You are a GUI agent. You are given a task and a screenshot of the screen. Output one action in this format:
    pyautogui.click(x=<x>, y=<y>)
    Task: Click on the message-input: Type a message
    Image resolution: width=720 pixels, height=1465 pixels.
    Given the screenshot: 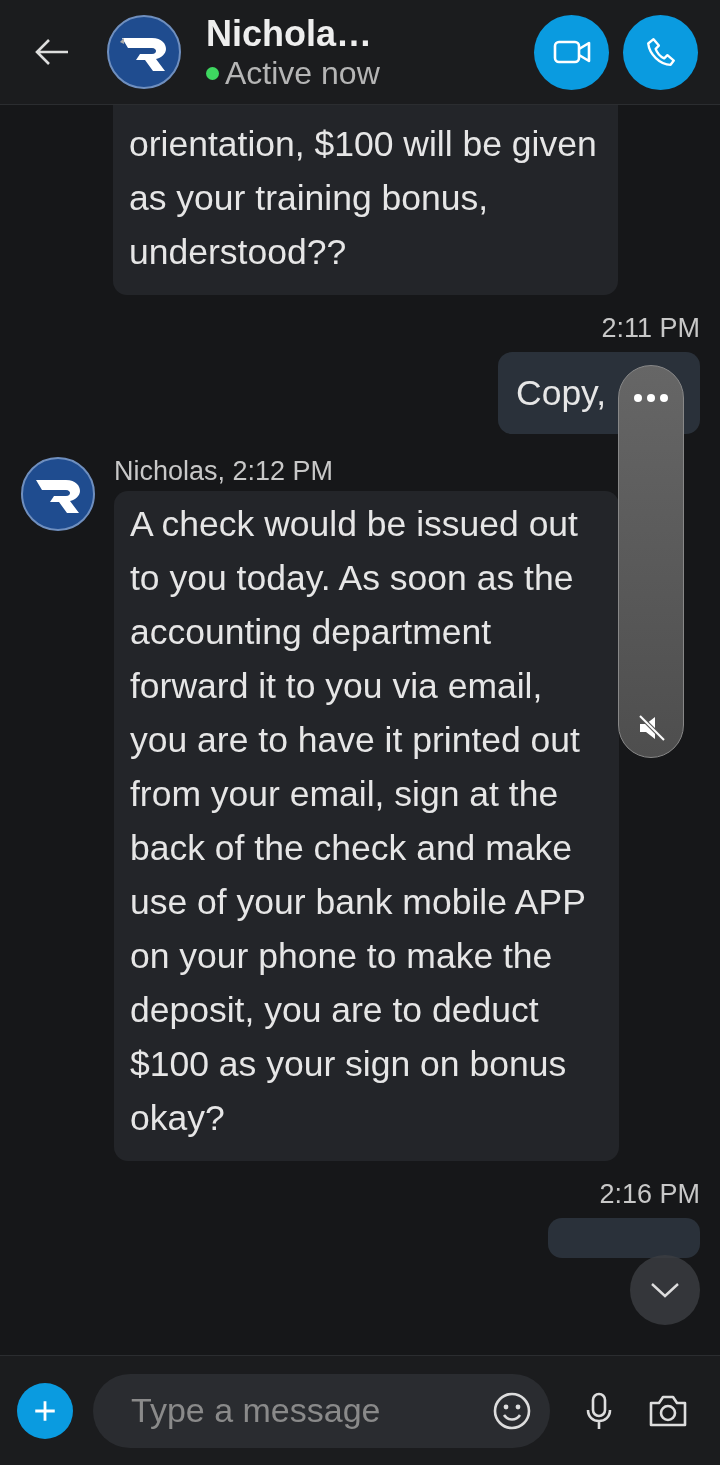 What is the action you would take?
    pyautogui.click(x=321, y=1410)
    